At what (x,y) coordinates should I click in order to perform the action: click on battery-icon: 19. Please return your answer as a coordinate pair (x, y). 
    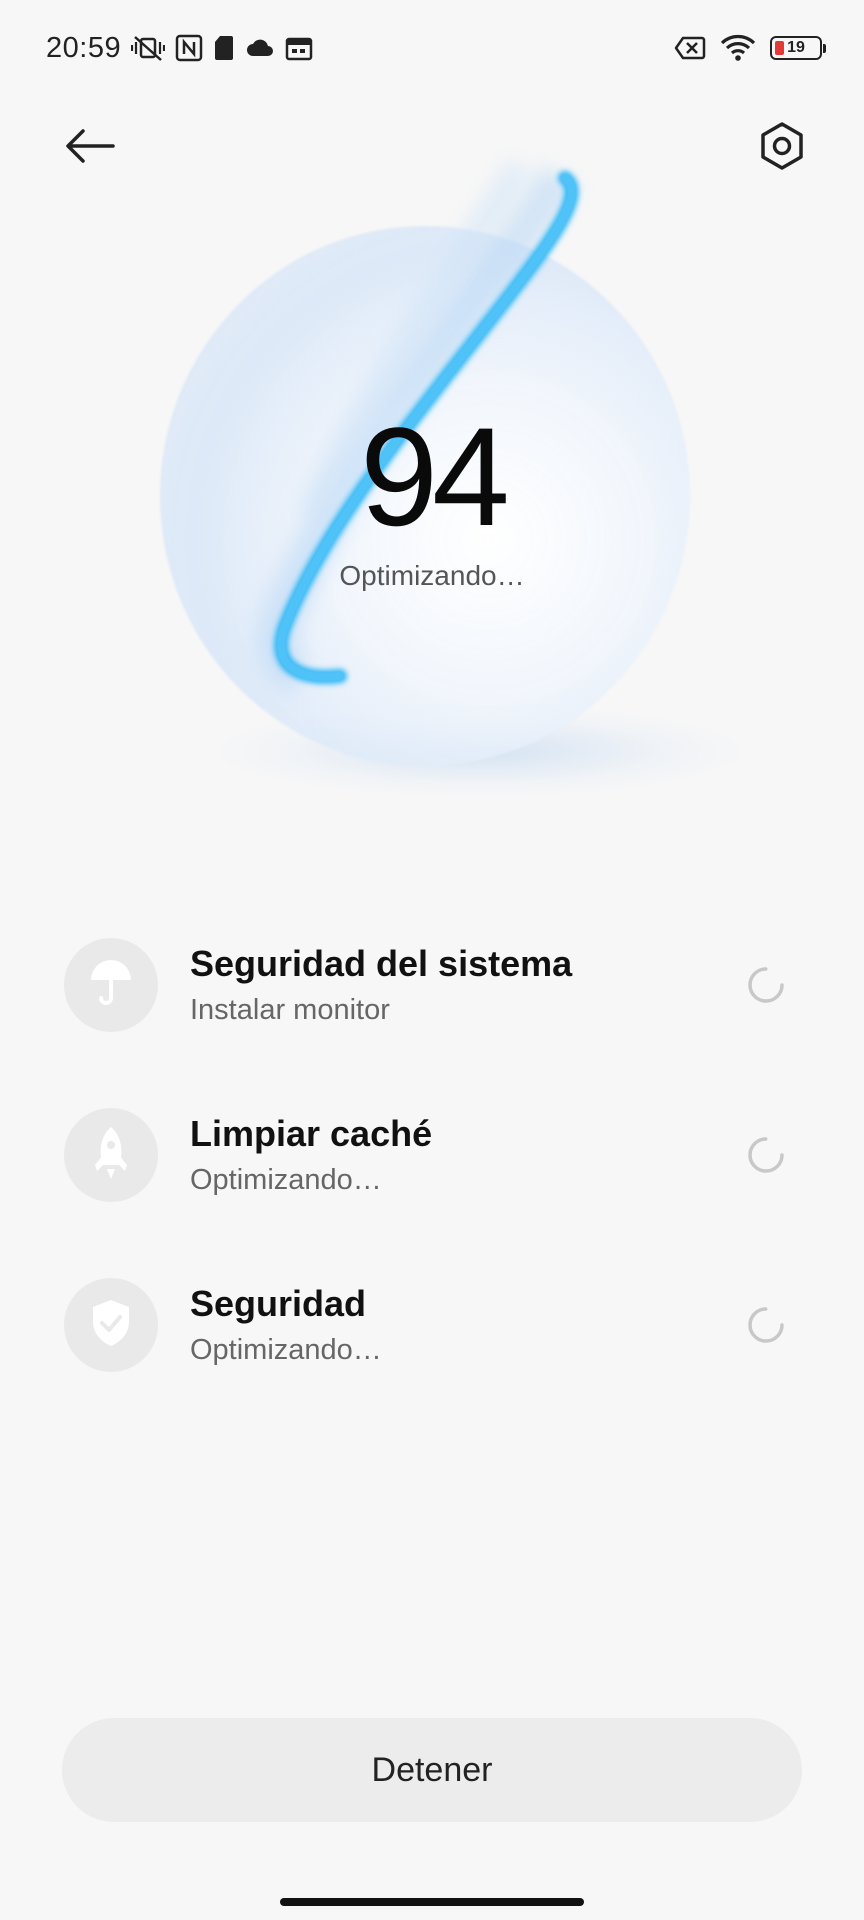
    Looking at the image, I should click on (798, 48).